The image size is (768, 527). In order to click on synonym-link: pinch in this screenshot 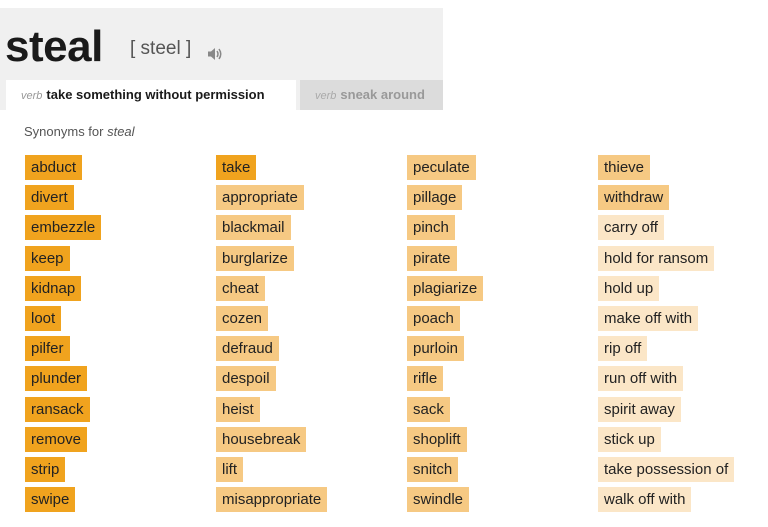, I will do `click(431, 228)`.